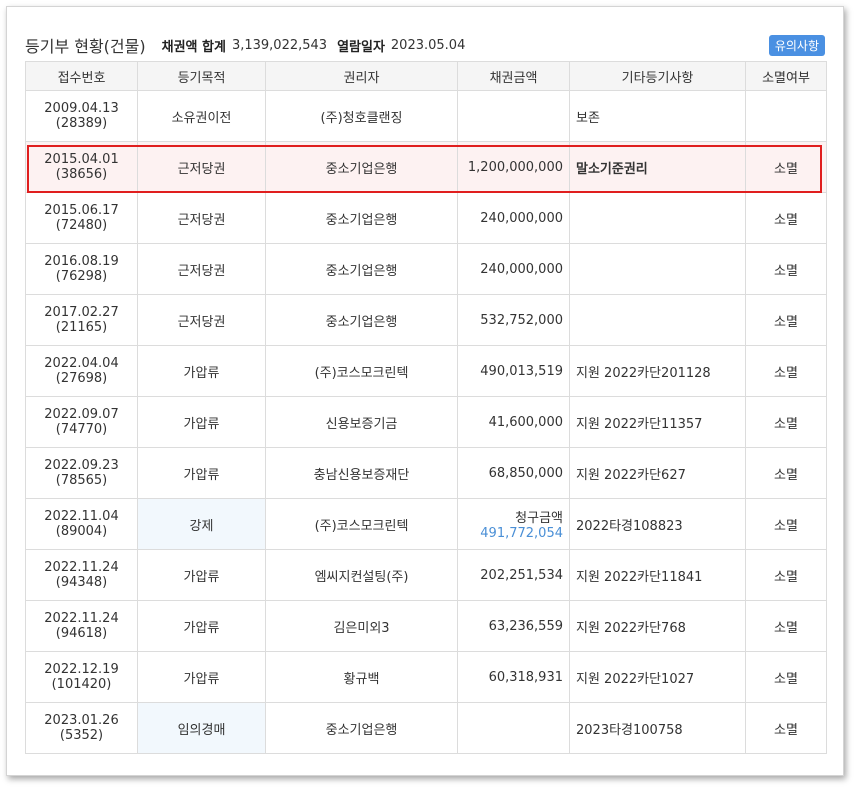  Describe the element at coordinates (786, 76) in the screenshot. I see `col-header-status: 소멸여부` at that location.